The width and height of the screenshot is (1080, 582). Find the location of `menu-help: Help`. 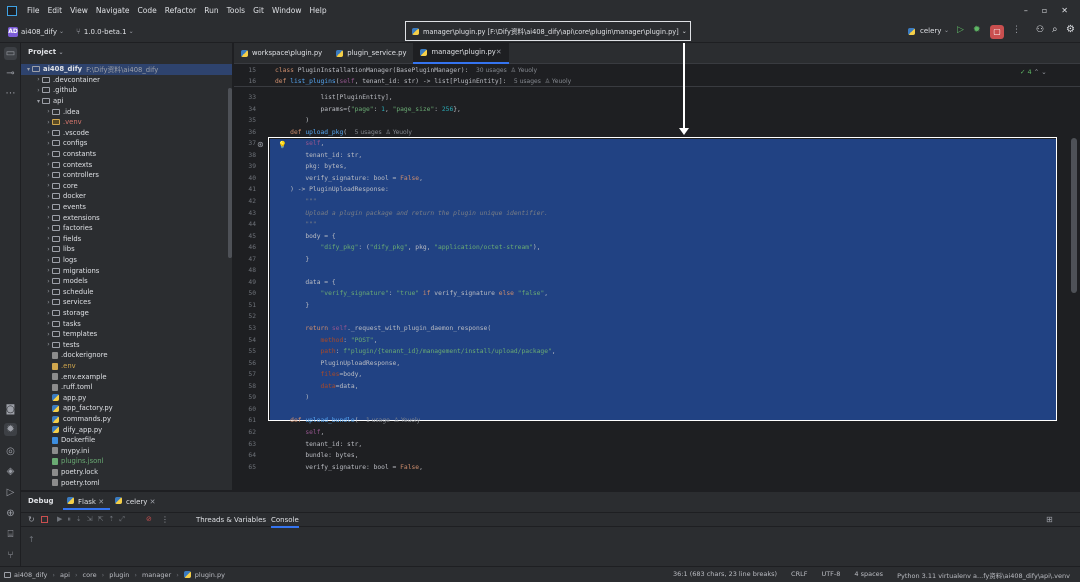

menu-help: Help is located at coordinates (318, 10).